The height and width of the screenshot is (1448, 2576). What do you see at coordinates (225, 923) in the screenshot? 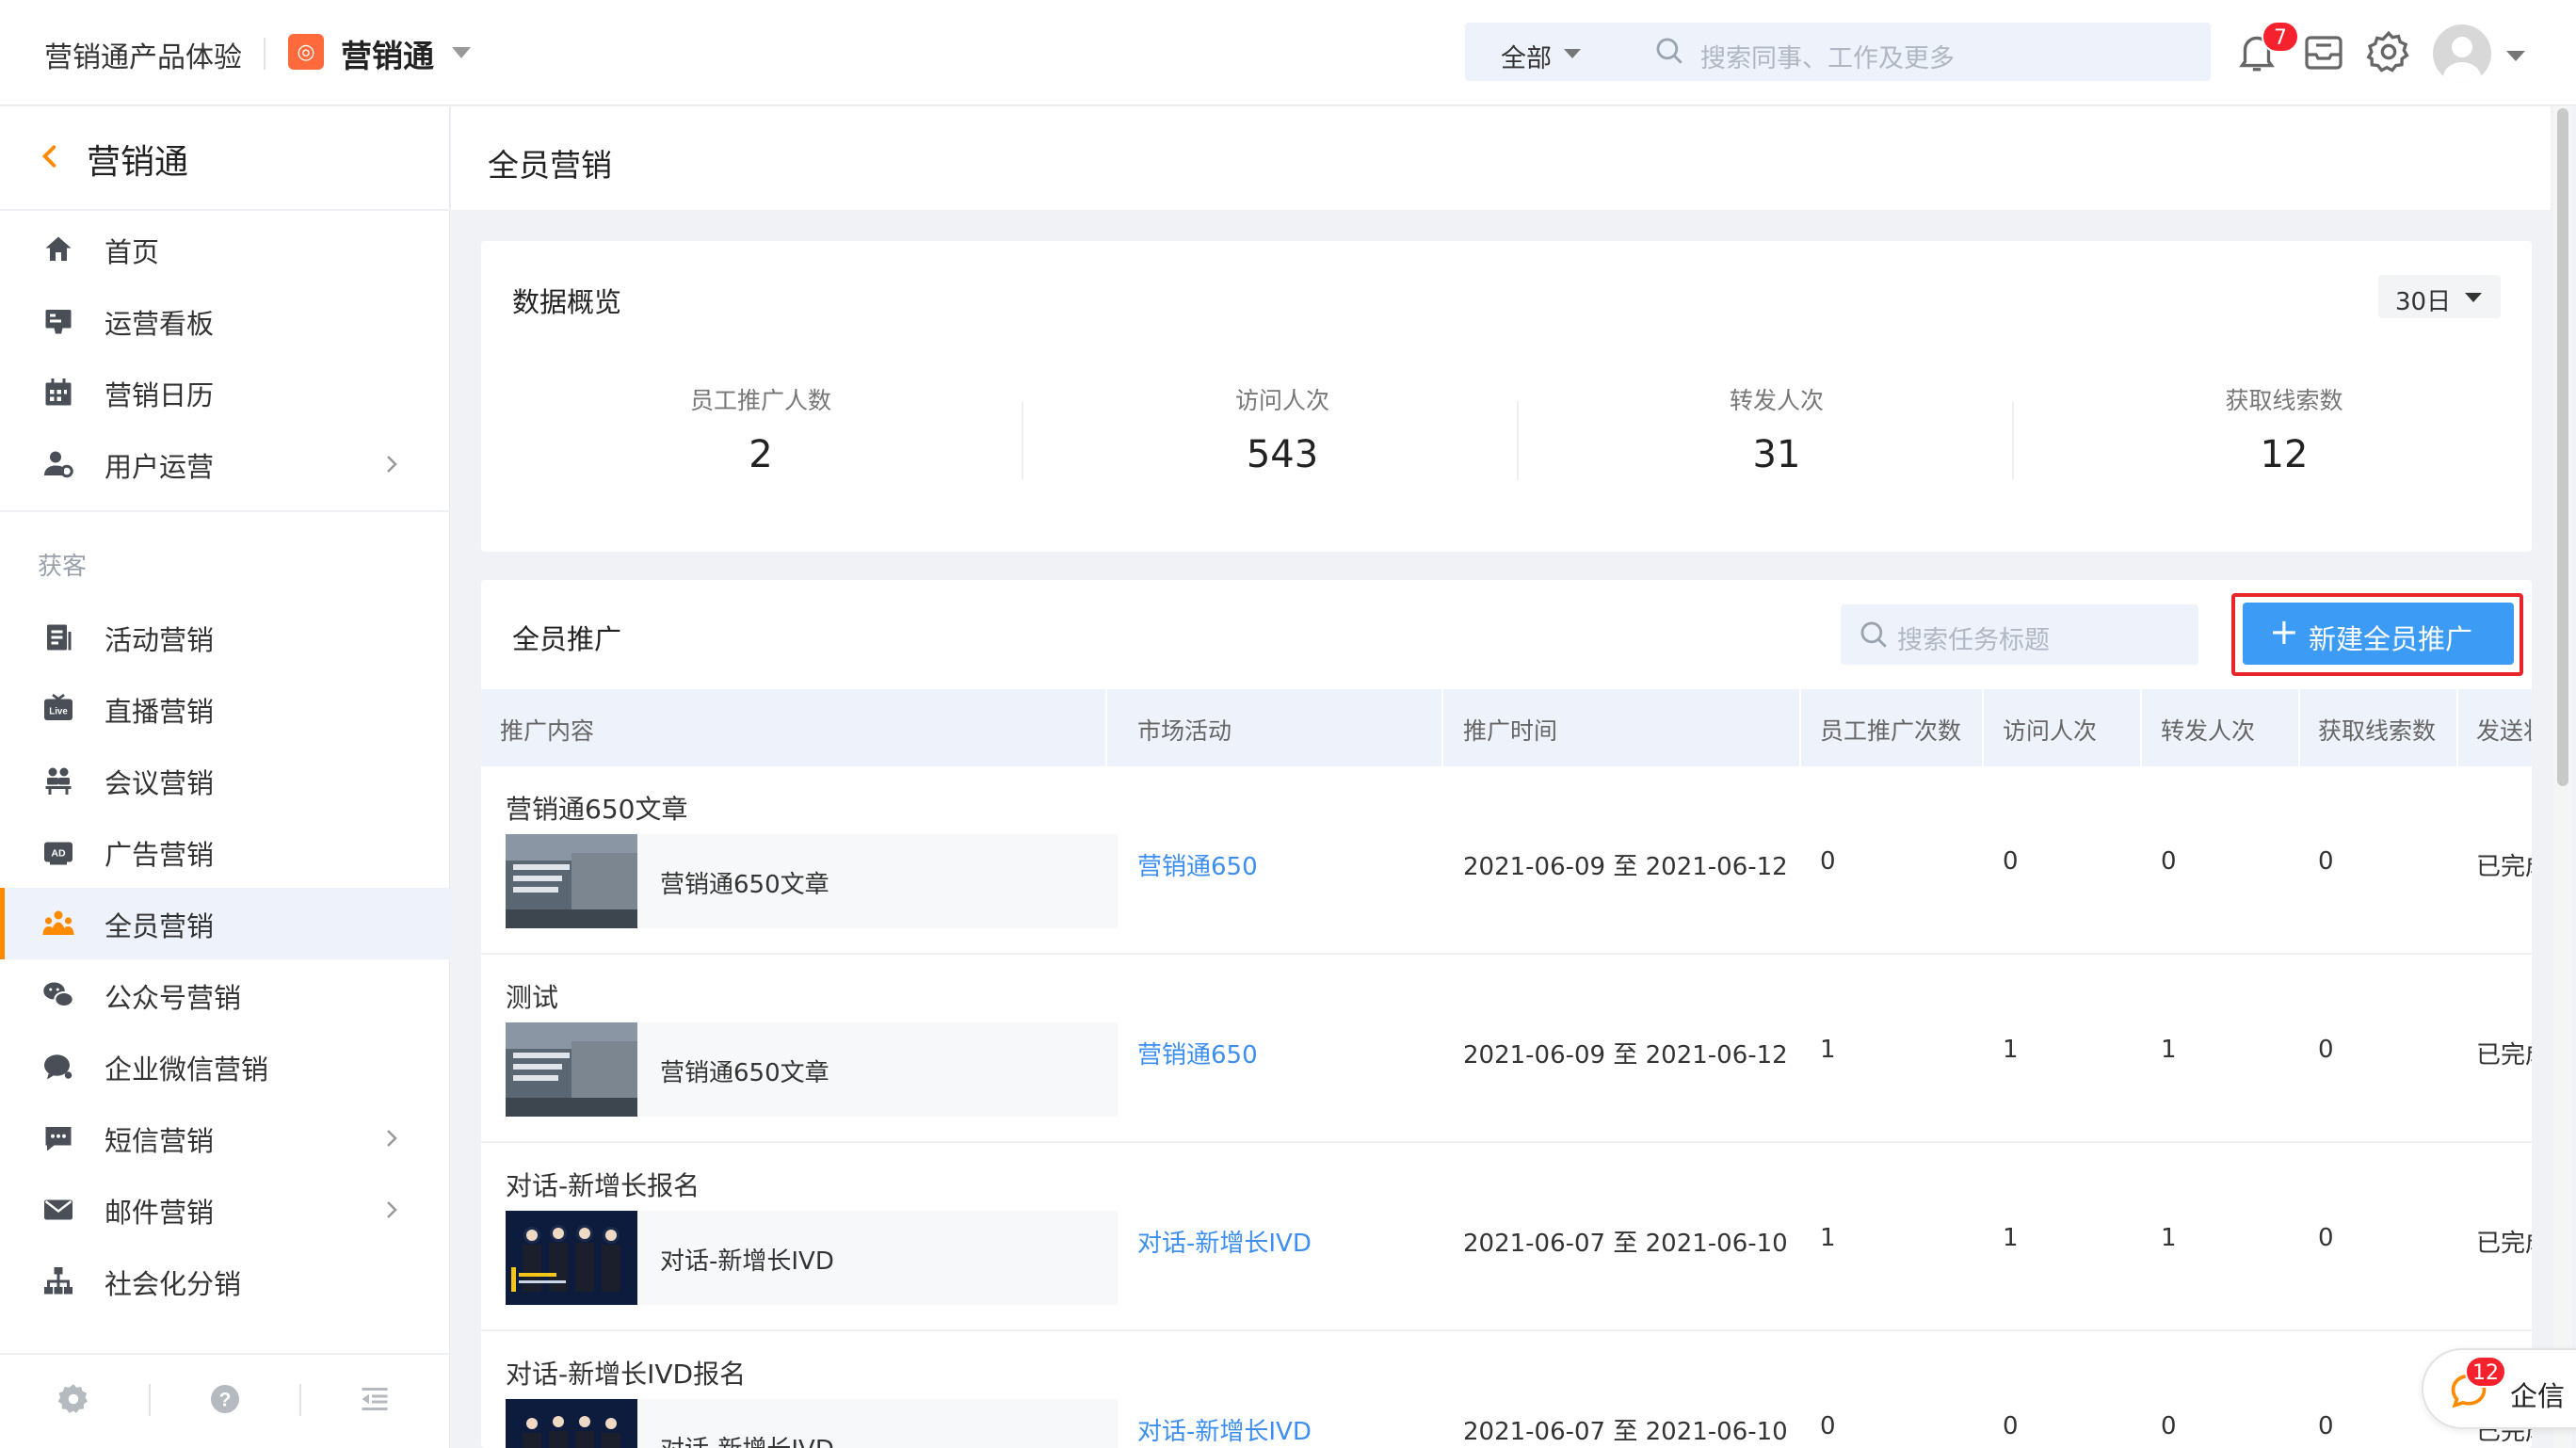
I see `sidebar-item-all-staff-marketing: 全员营销` at bounding box center [225, 923].